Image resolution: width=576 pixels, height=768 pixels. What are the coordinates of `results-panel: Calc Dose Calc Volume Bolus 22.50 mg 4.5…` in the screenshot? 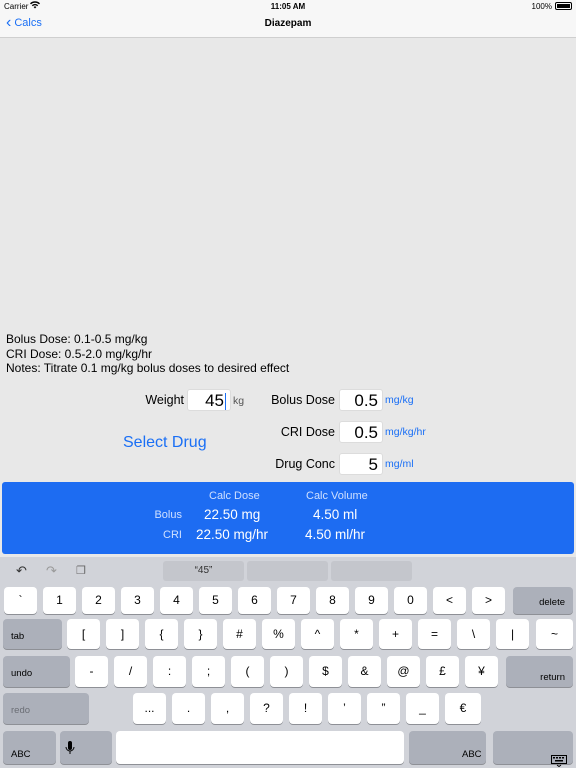 It's located at (288, 518).